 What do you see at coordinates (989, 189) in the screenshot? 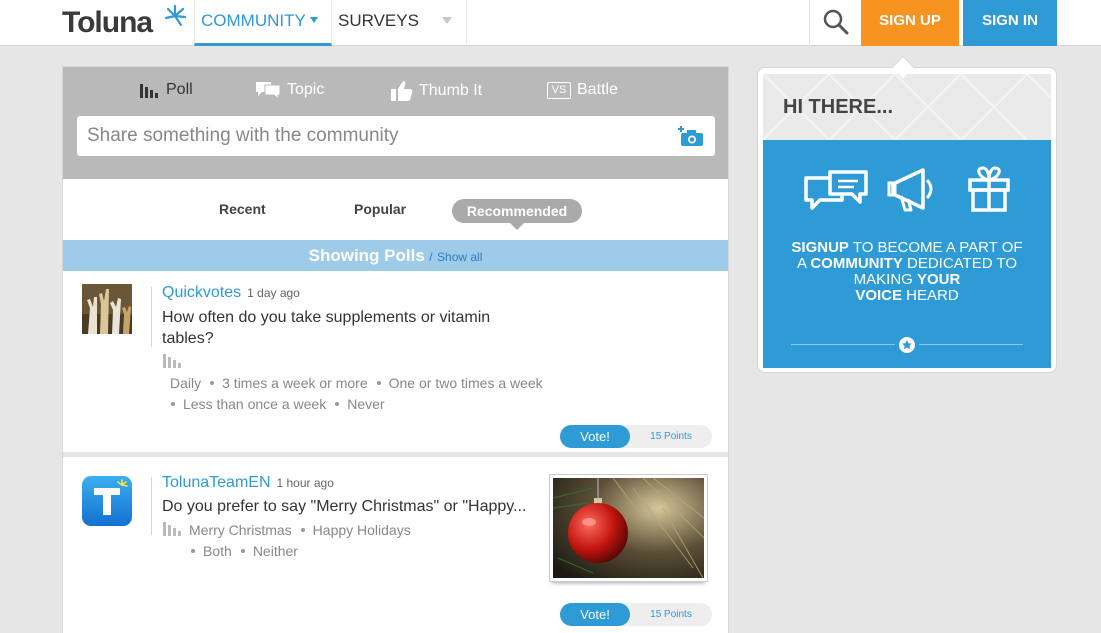
I see `gift-icon` at bounding box center [989, 189].